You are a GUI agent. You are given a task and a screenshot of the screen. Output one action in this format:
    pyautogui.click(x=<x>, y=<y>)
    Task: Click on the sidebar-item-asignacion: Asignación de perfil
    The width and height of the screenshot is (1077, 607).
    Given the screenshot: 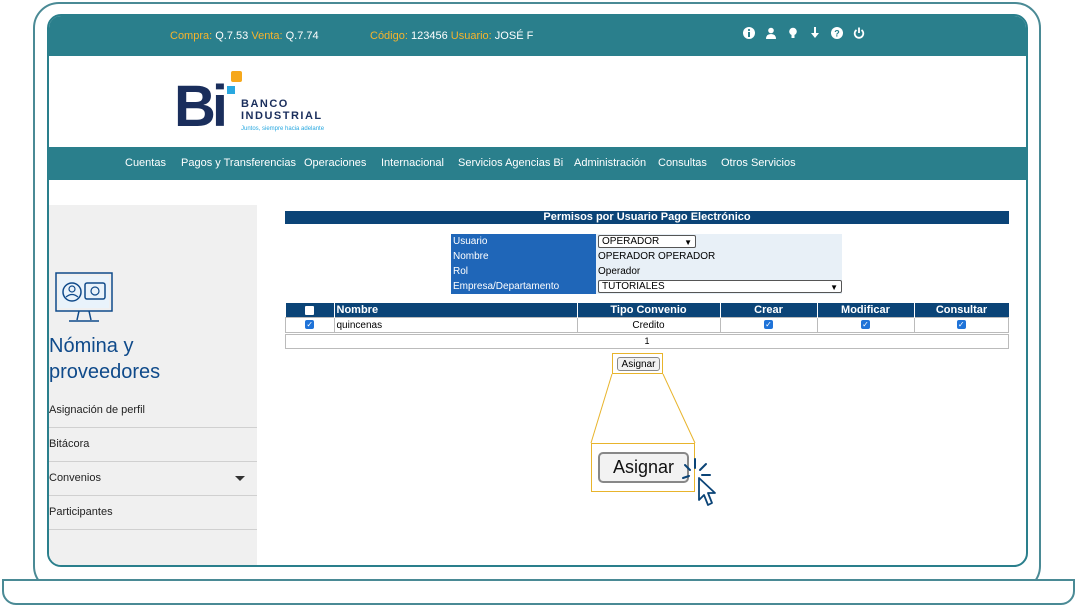 What is the action you would take?
    pyautogui.click(x=153, y=411)
    